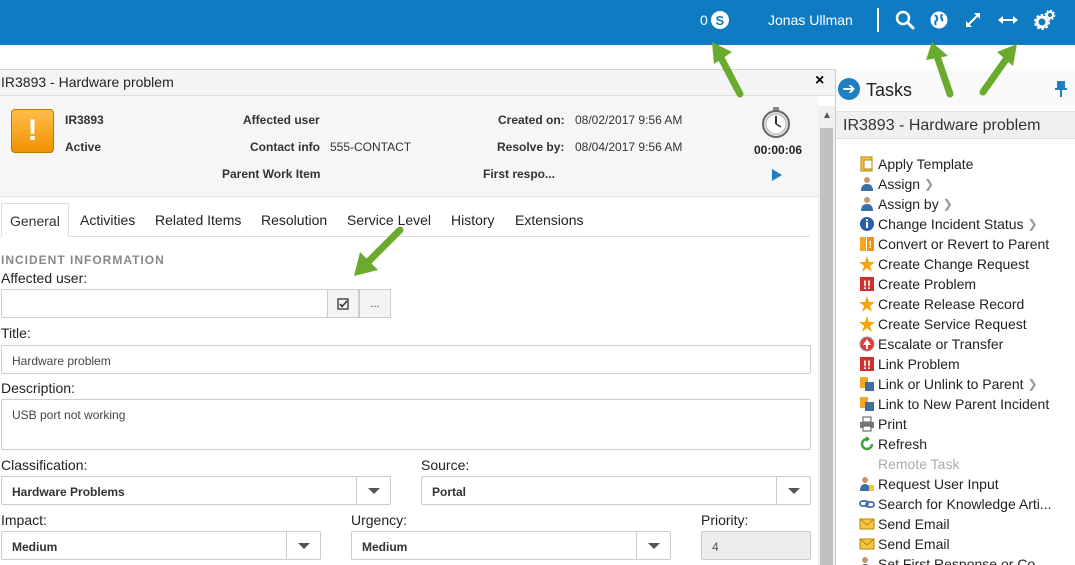  Describe the element at coordinates (511, 545) in the screenshot. I see `urgency-select: Medium` at that location.